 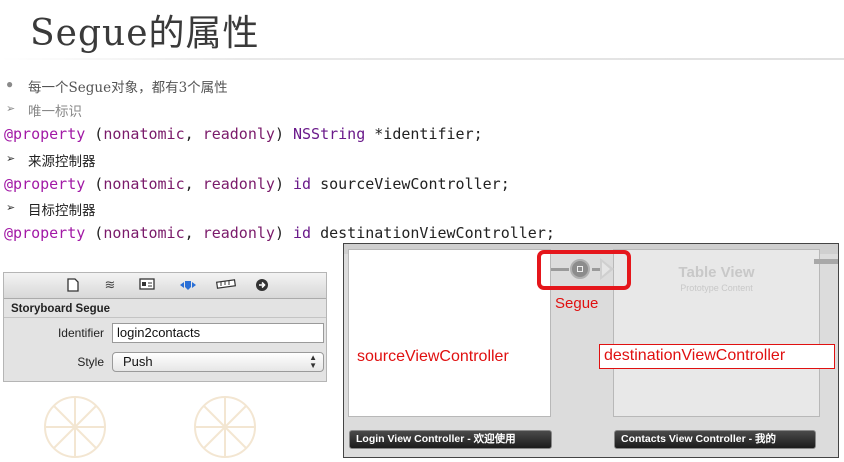 I want to click on destination-label: destinationViewController, so click(x=695, y=355).